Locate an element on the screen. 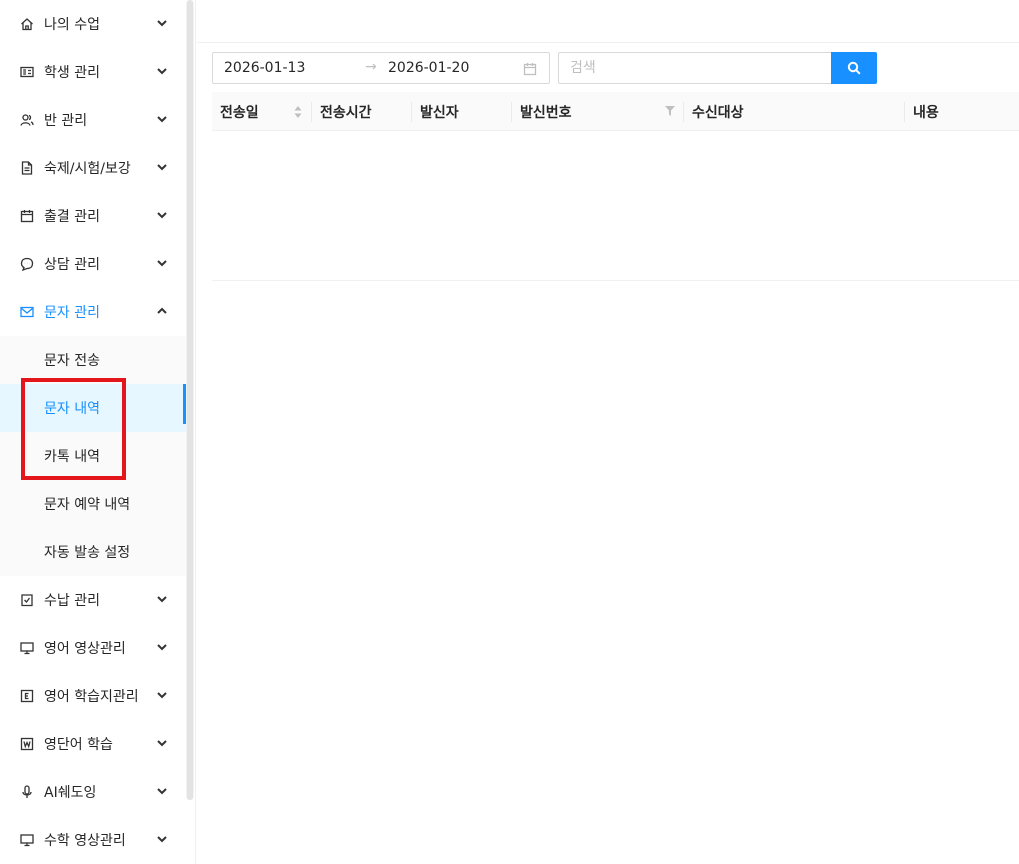  column-label: 전송일 is located at coordinates (239, 112).